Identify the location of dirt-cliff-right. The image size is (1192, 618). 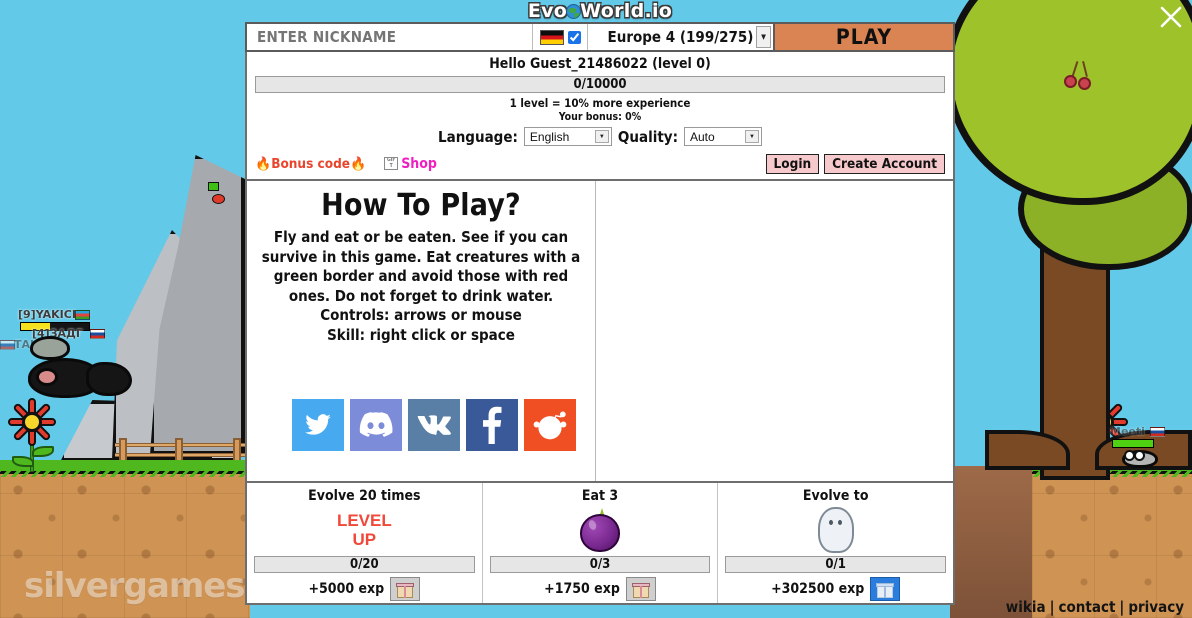
(991, 542).